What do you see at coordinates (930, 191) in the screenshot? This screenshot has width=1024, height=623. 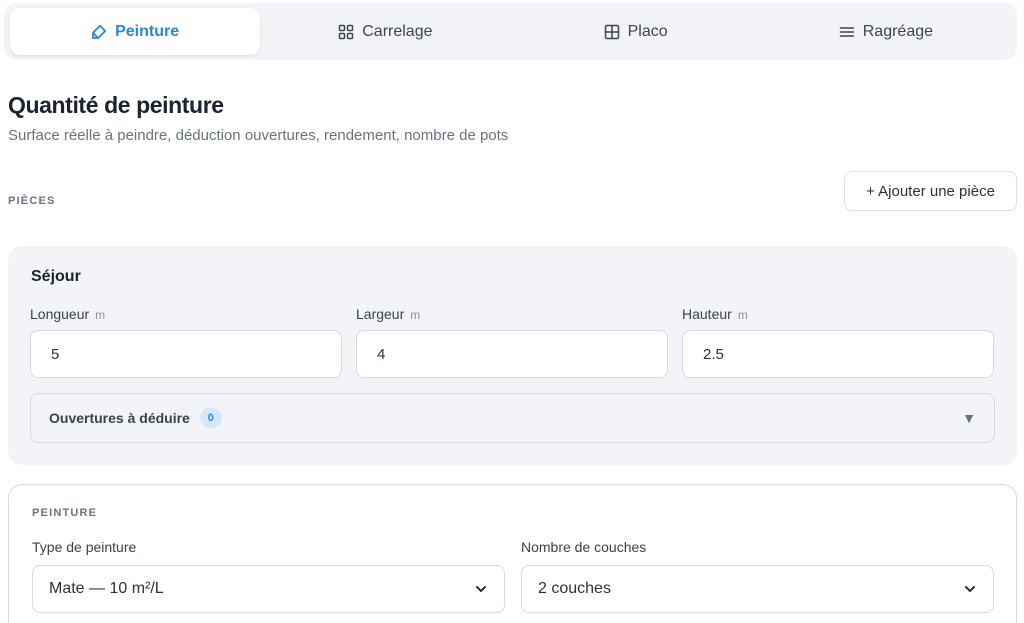 I see `add-room-button: + Ajouter une pièce` at bounding box center [930, 191].